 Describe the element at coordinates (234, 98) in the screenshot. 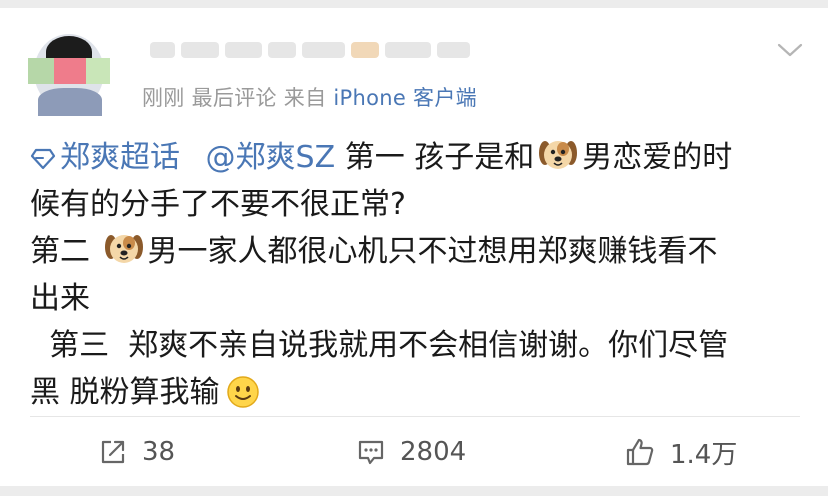

I see `post-edit-label: 最后评论` at that location.